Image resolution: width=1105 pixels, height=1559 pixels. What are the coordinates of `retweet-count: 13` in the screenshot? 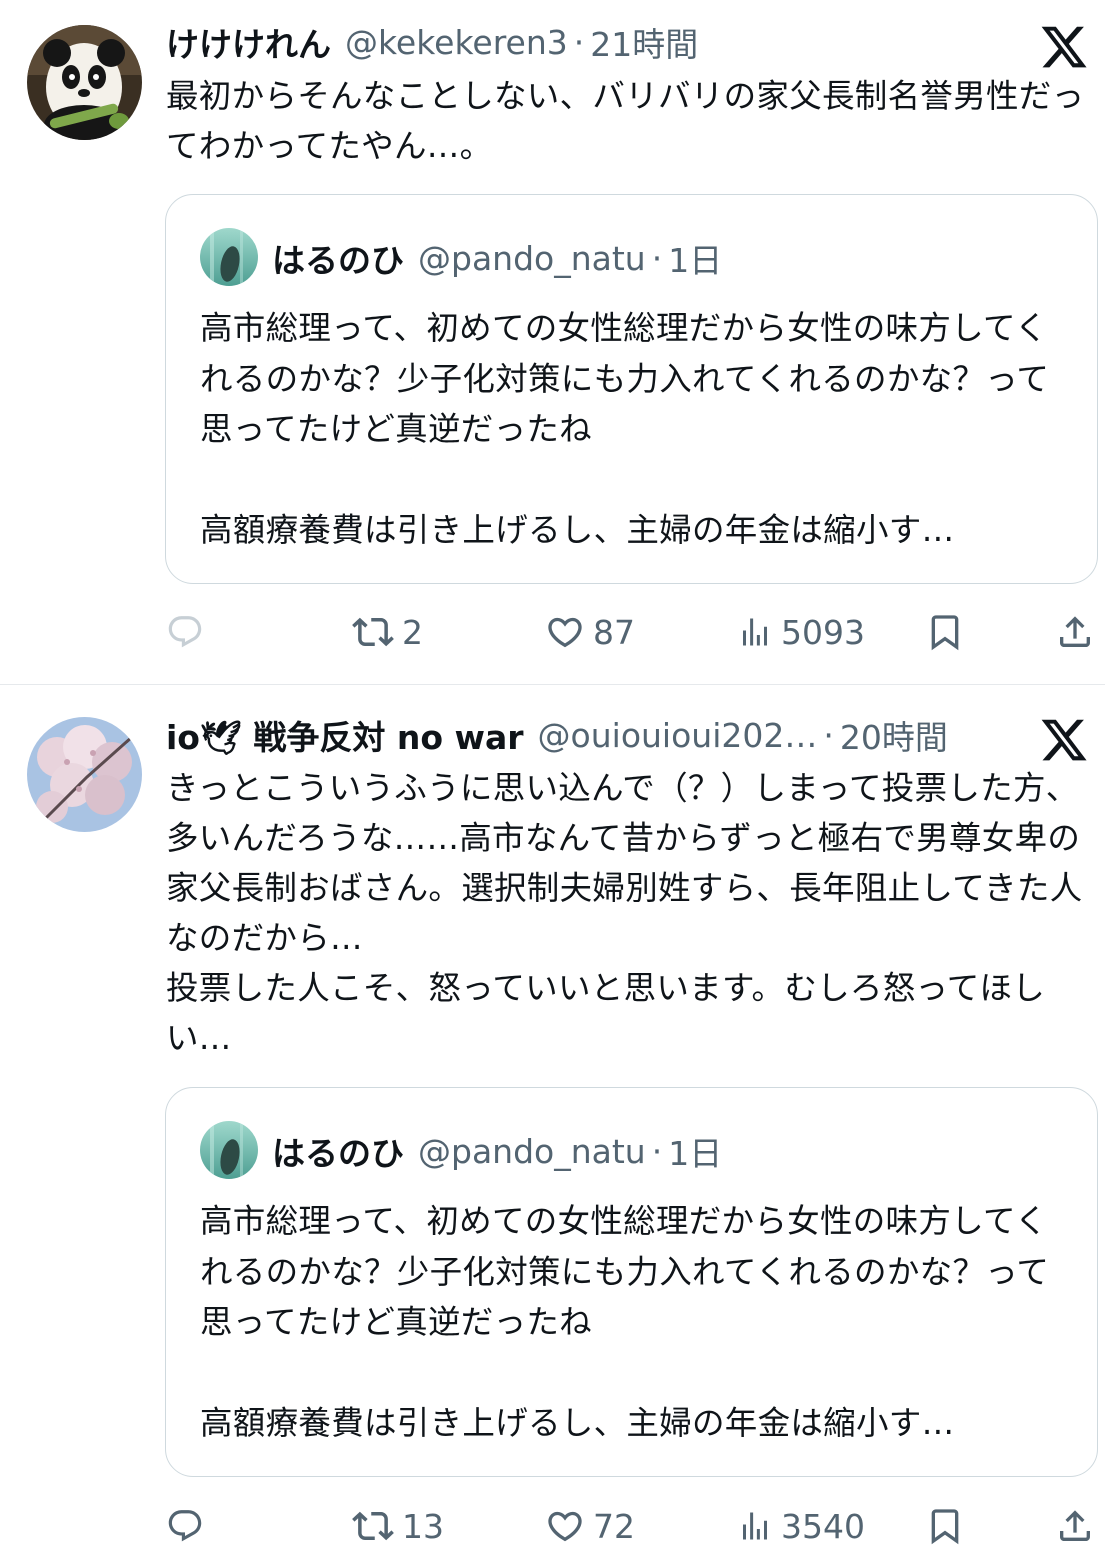 It's located at (423, 1526).